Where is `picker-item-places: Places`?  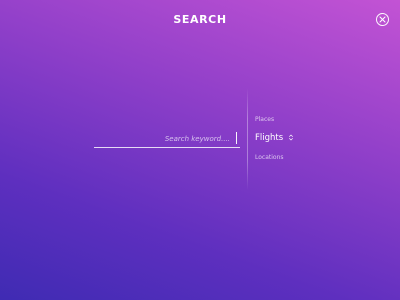 picker-item-places: Places is located at coordinates (264, 119).